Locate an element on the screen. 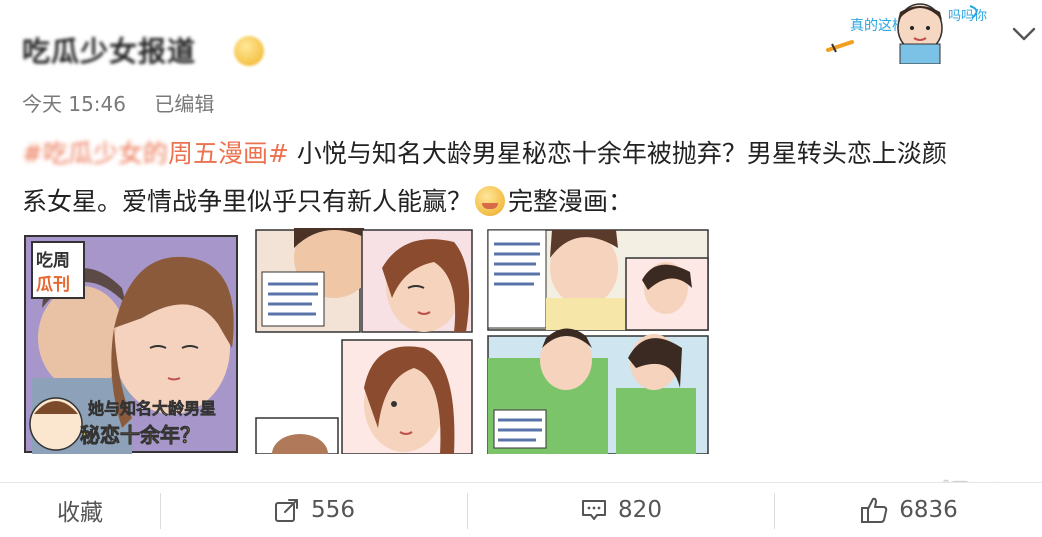  favorite-button: 收藏 is located at coordinates (80, 510).